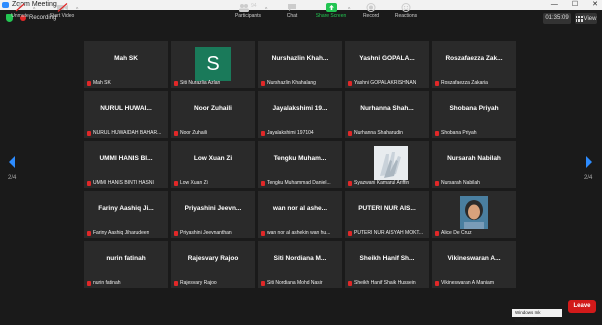  Describe the element at coordinates (474, 158) in the screenshot. I see `participant-name: Nursarah Nabilah` at that location.